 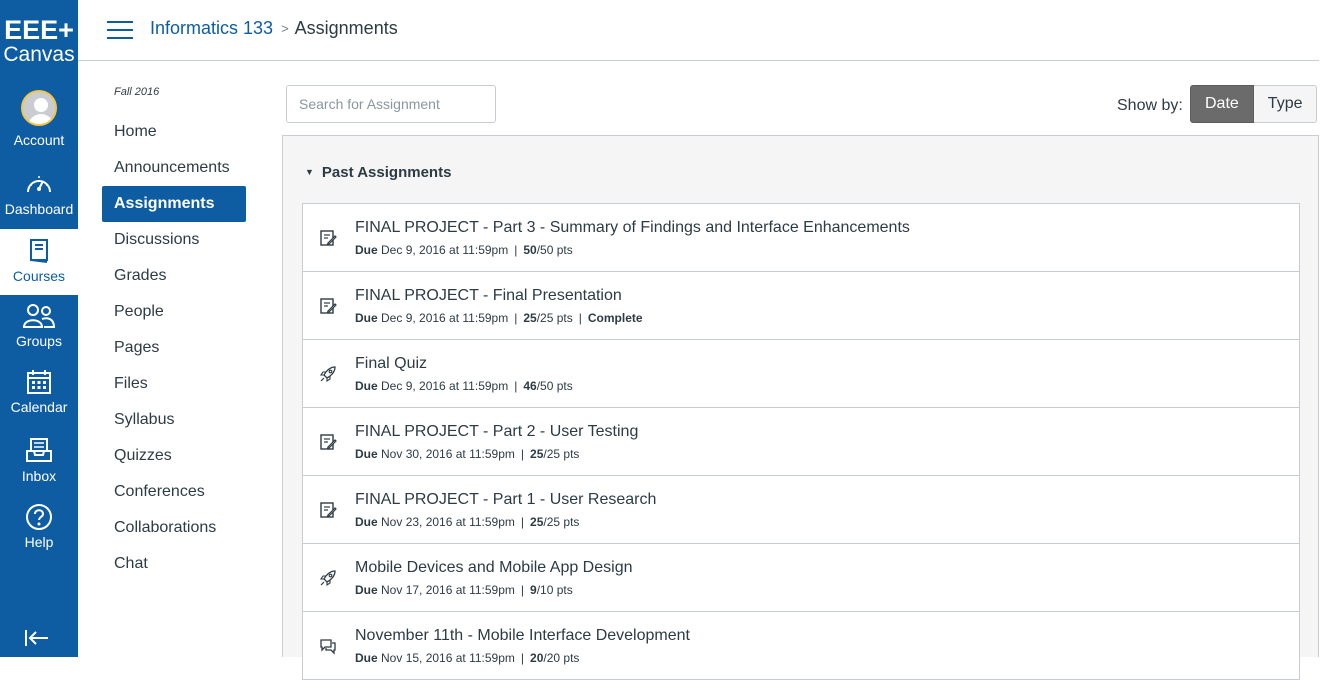 I want to click on show-by-toggle: Date Type, so click(x=1254, y=104).